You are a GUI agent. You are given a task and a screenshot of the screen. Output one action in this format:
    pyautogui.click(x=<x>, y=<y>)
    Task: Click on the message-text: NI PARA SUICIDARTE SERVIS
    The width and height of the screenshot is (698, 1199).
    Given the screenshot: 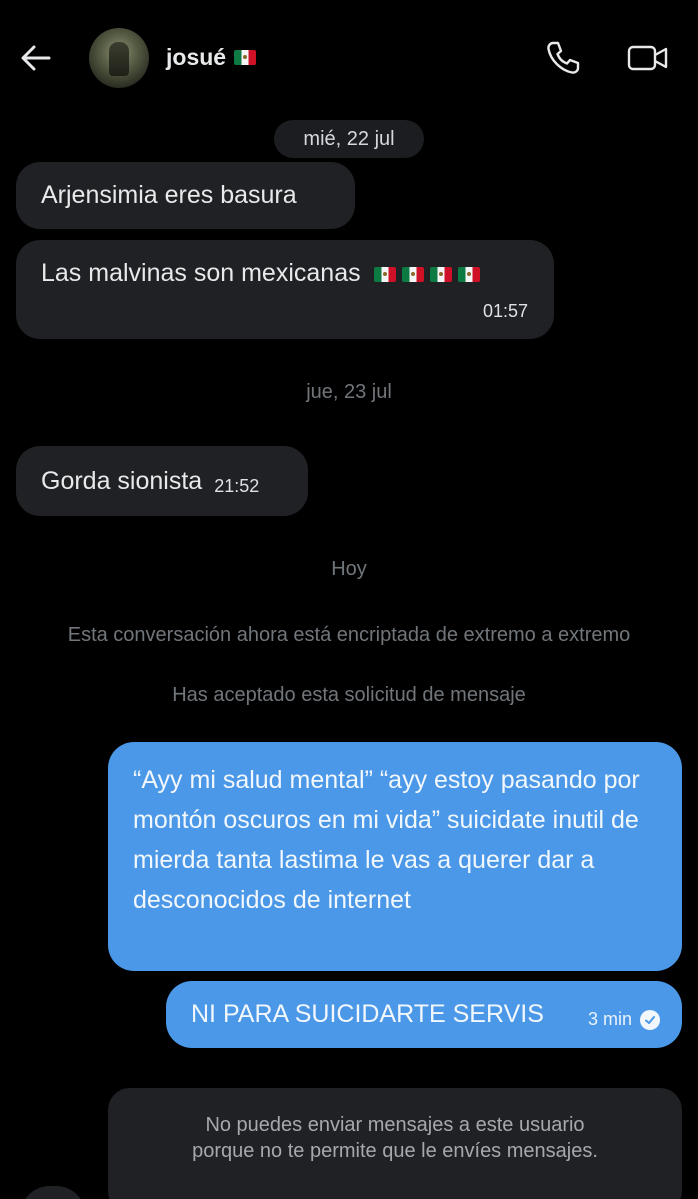 What is the action you would take?
    pyautogui.click(x=367, y=1014)
    